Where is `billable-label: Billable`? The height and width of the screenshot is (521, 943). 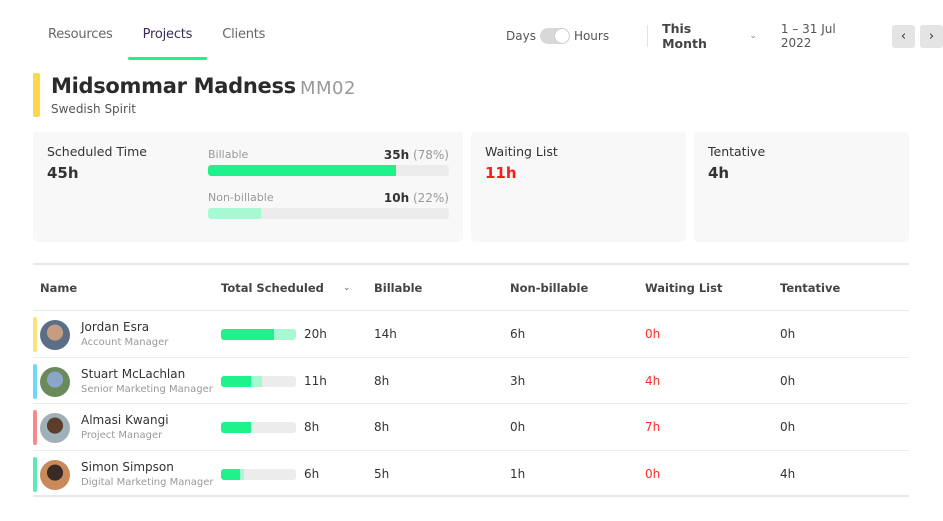 billable-label: Billable is located at coordinates (228, 154).